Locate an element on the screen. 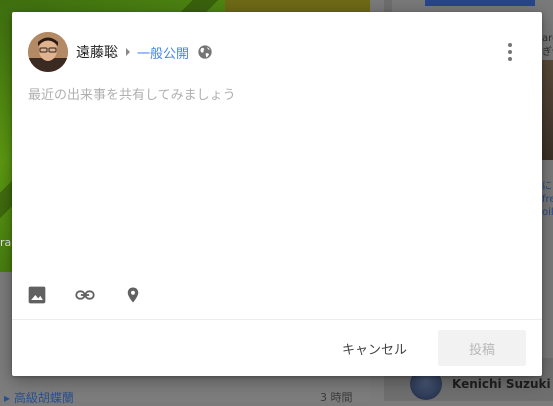 The width and height of the screenshot is (553, 406). avatar-photo is located at coordinates (48, 52).